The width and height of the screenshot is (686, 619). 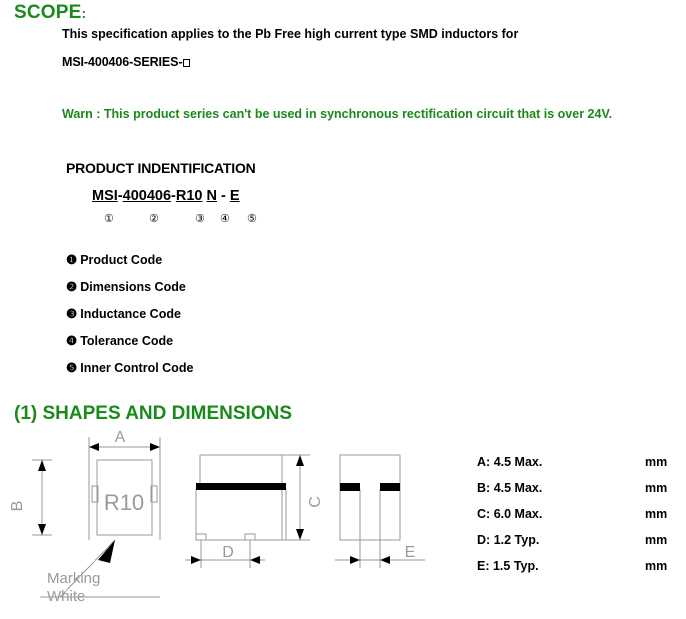 What do you see at coordinates (127, 341) in the screenshot?
I see `code-legend-label-4: Tolerance Code` at bounding box center [127, 341].